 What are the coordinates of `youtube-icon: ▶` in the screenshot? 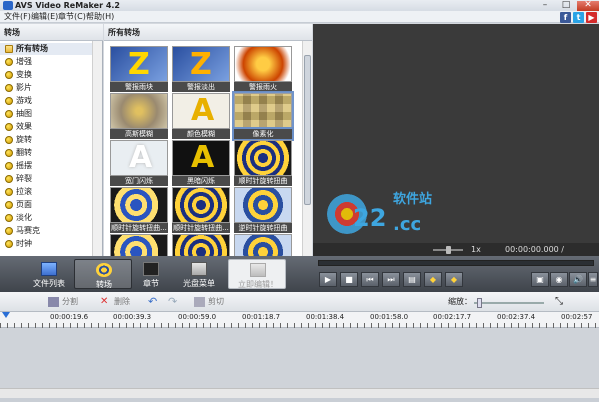 It's located at (591, 17).